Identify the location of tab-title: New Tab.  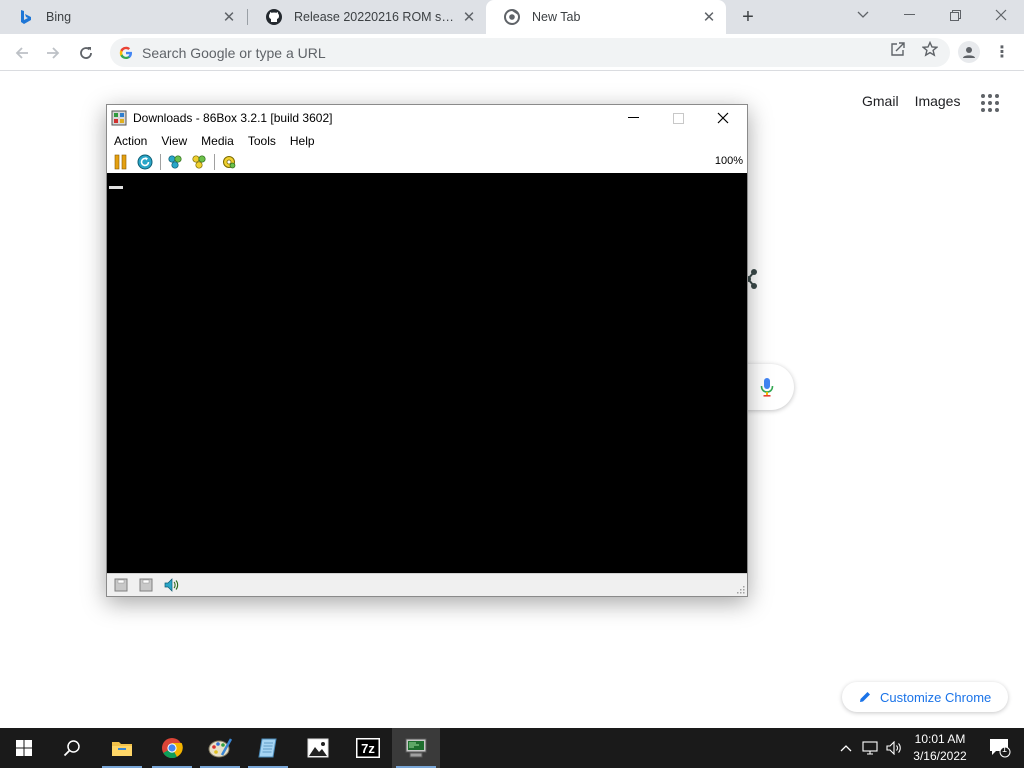
(556, 17).